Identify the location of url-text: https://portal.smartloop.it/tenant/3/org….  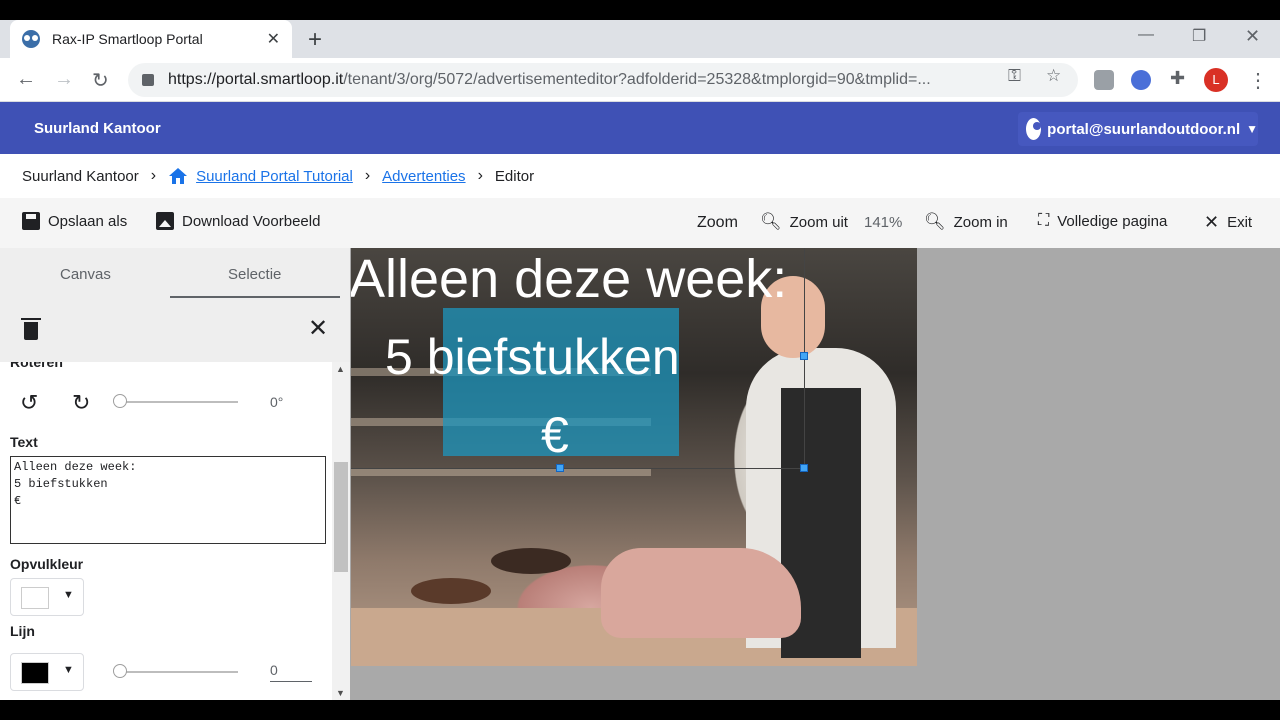
(578, 80).